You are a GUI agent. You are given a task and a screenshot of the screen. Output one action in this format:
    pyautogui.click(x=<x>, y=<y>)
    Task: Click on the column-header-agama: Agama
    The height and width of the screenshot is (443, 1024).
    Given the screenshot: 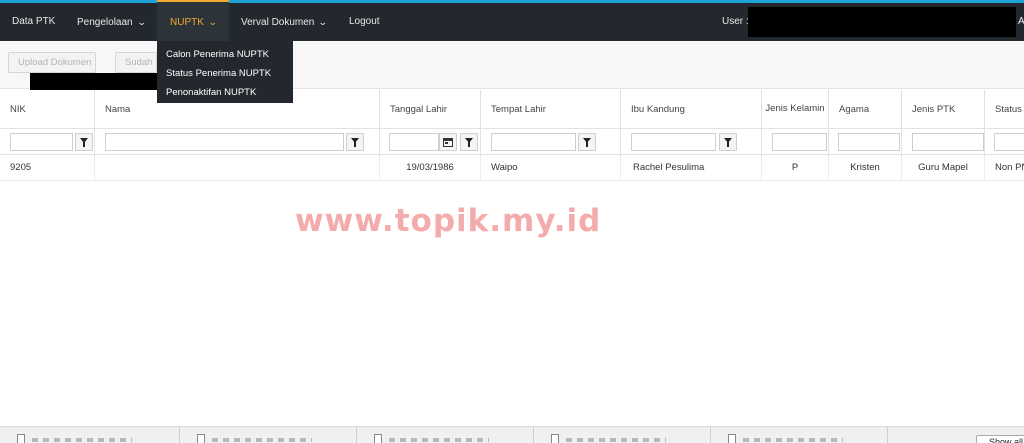 What is the action you would take?
    pyautogui.click(x=865, y=109)
    